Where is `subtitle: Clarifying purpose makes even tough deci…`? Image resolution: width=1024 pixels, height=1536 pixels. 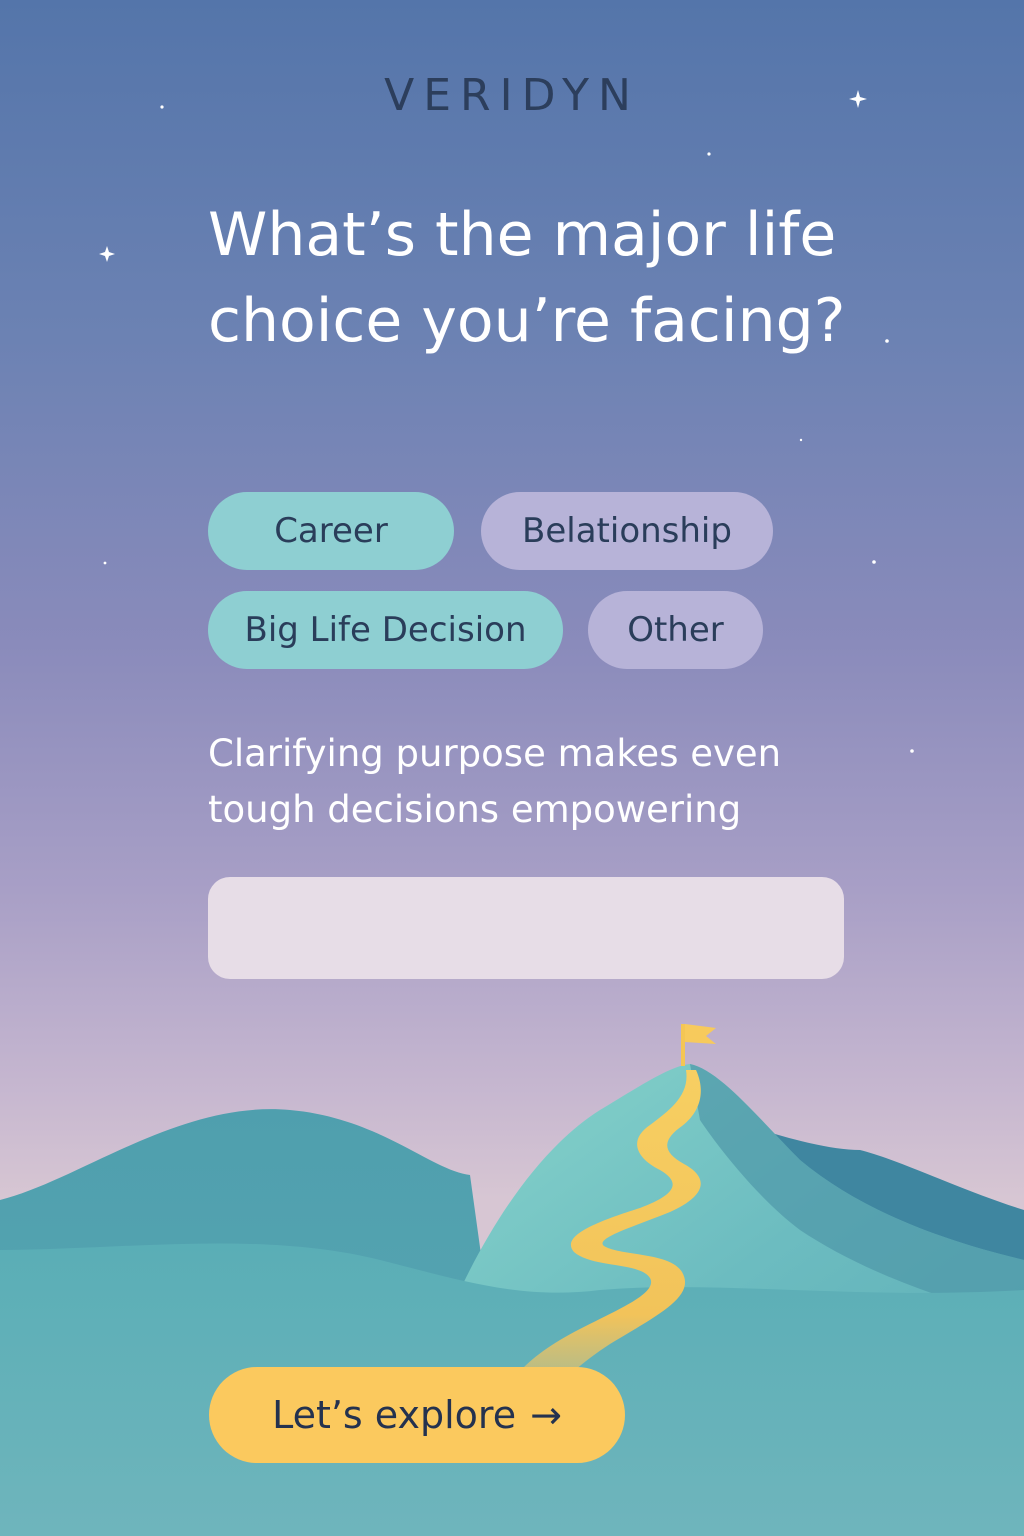 subtitle: Clarifying purpose makes even tough deci… is located at coordinates (495, 781).